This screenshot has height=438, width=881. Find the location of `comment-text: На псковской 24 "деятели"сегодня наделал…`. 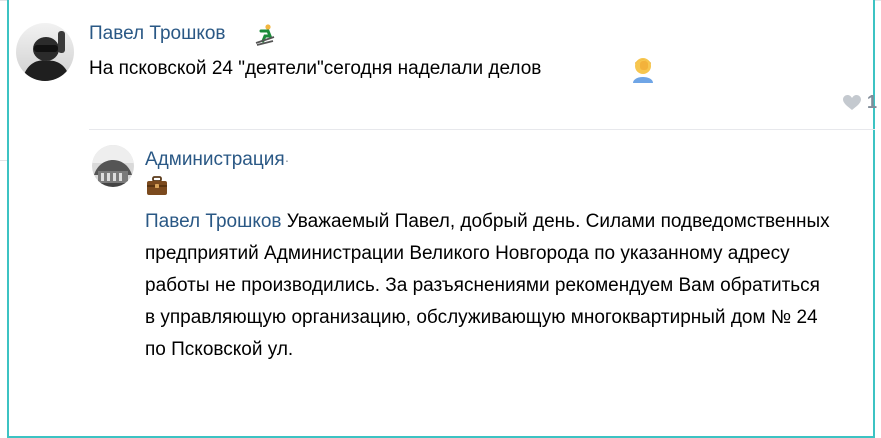

comment-text: На псковской 24 "деятели"сегодня наделал… is located at coordinates (439, 69).